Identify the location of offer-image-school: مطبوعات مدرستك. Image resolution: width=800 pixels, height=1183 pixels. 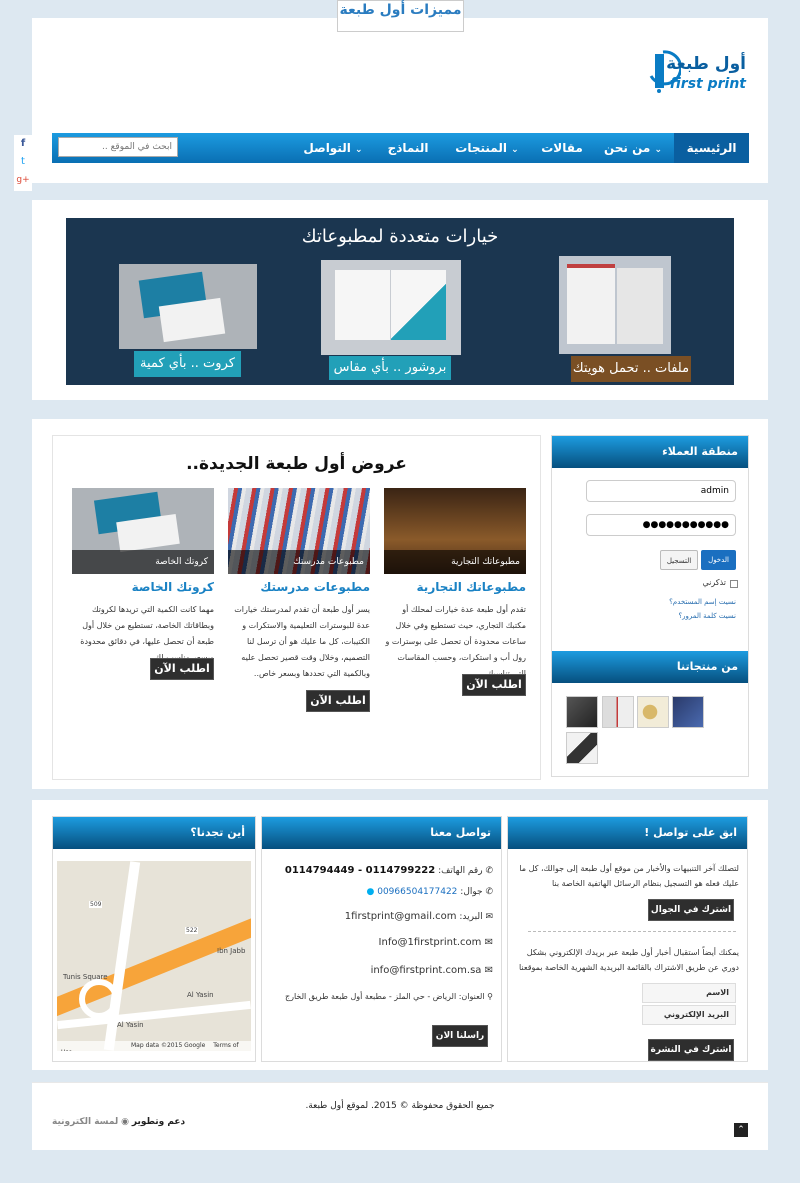
(299, 531).